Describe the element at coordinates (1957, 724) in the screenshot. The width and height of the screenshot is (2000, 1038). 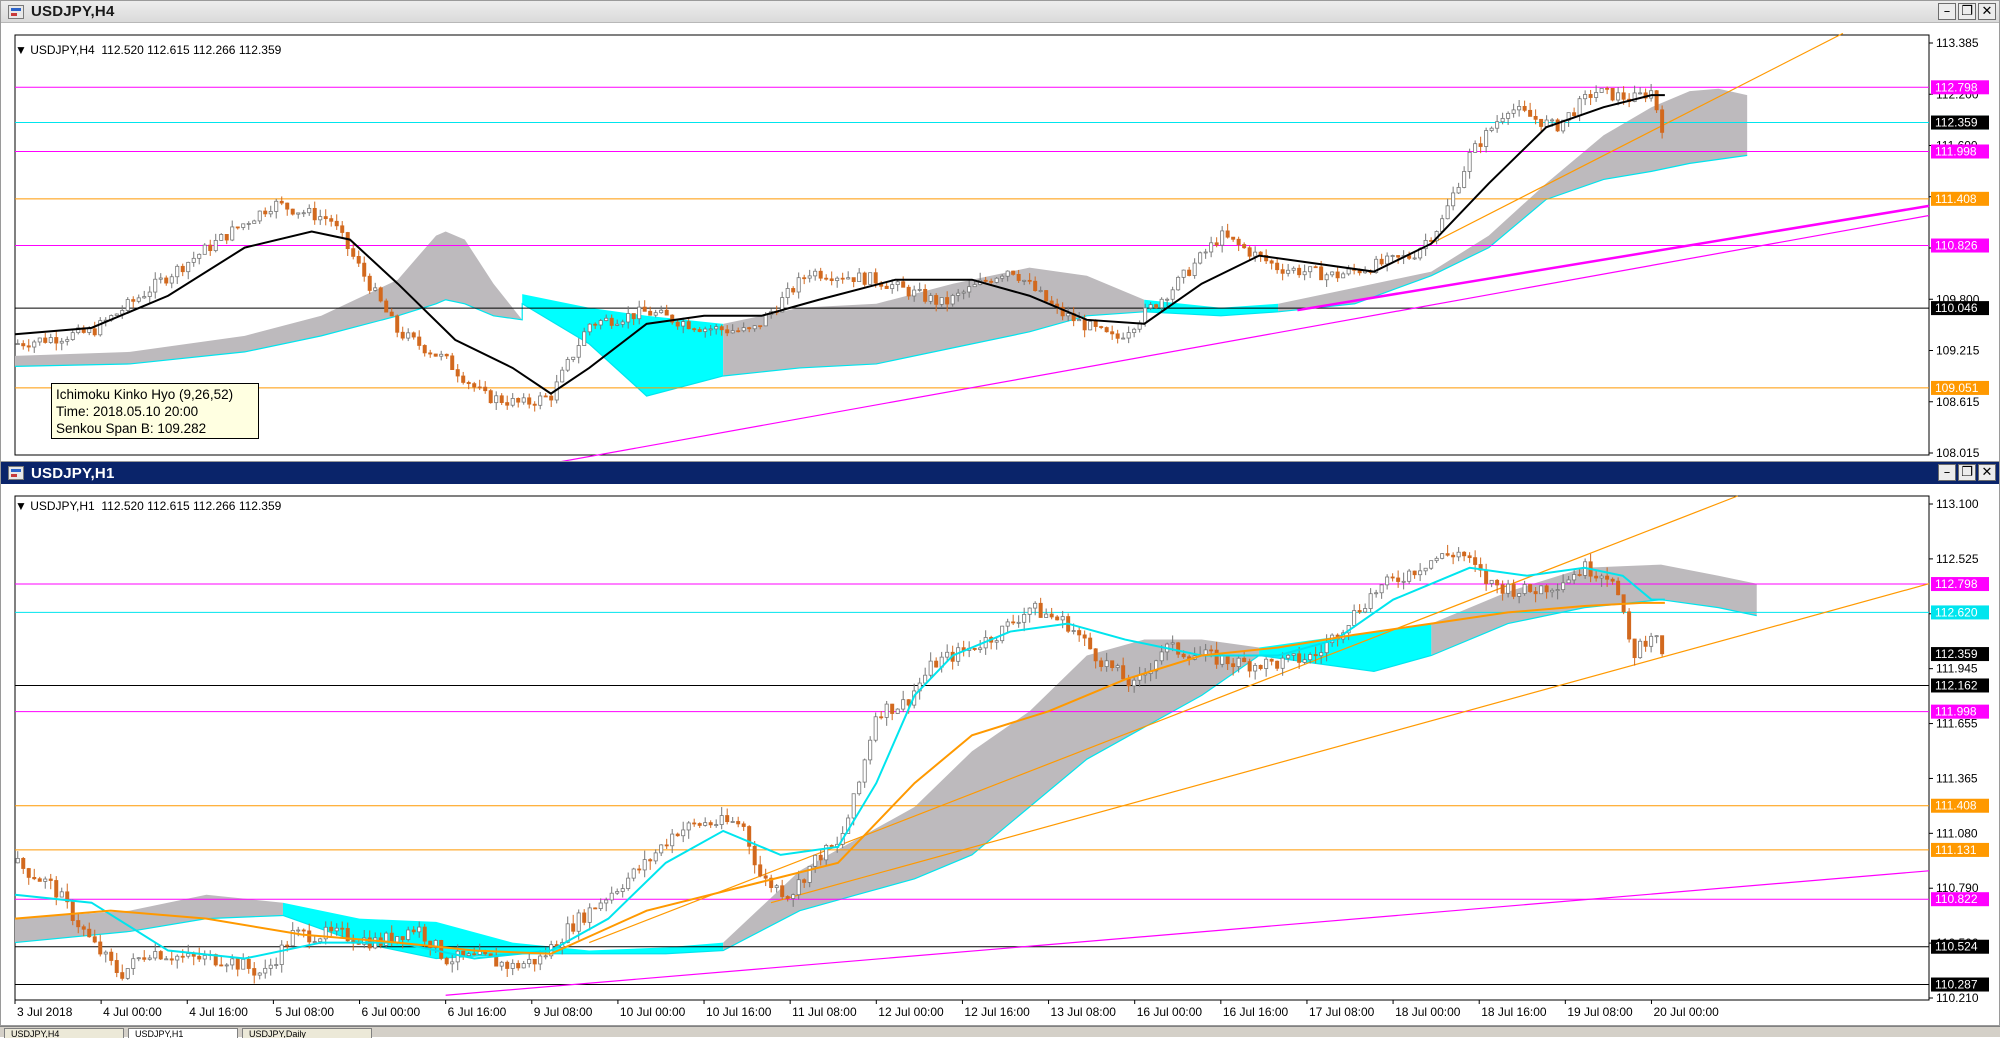
I see `y-tick-label: 111.655` at that location.